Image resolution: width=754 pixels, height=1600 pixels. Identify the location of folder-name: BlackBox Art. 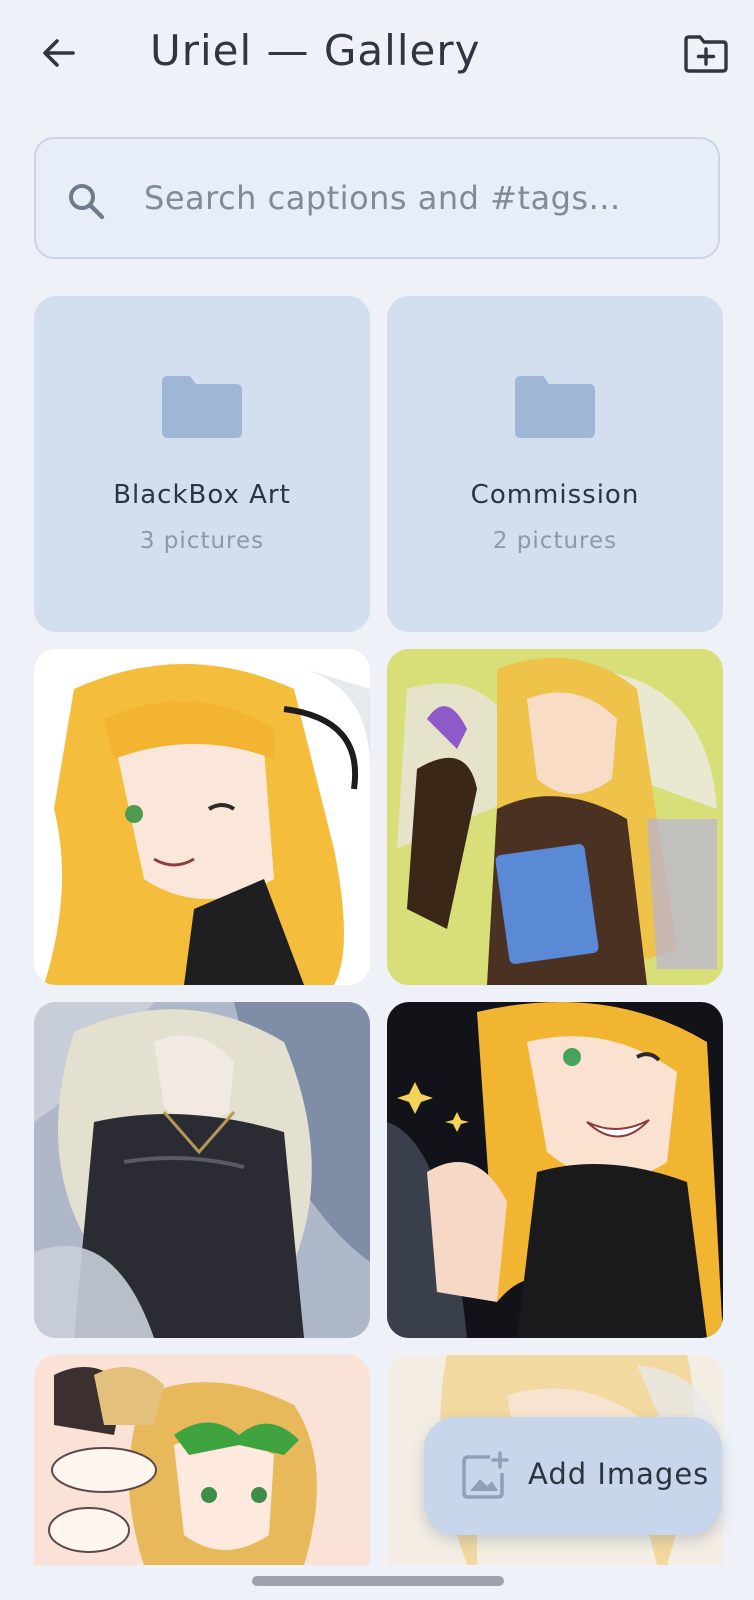
(202, 495).